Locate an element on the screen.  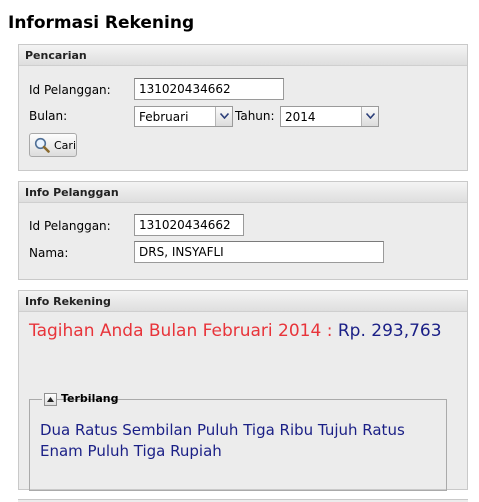
search-button-label: Cari is located at coordinates (65, 145).